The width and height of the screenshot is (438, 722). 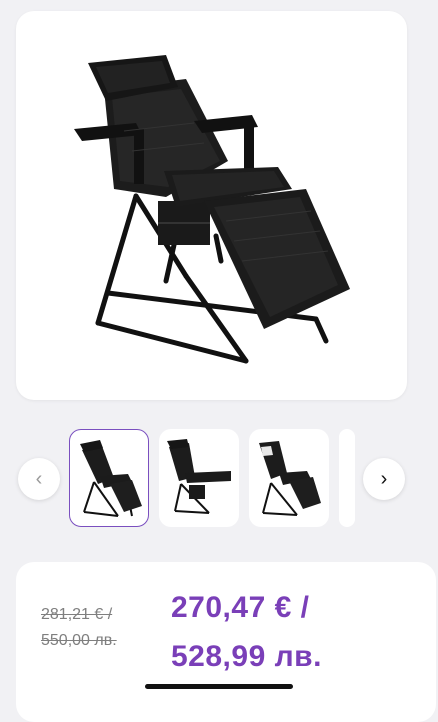 I want to click on chevron-right-icon: ›, so click(x=384, y=479).